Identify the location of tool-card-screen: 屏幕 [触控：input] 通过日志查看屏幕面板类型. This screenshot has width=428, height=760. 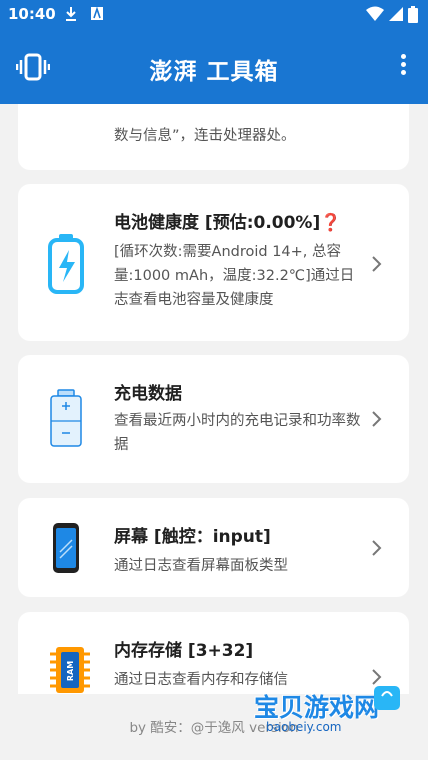
(213, 547).